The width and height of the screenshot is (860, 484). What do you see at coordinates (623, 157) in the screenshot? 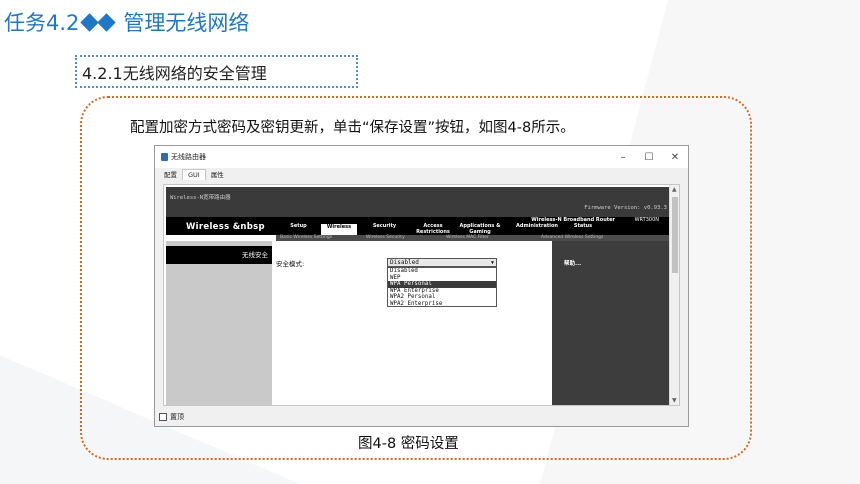
I see `minimize-button: –` at bounding box center [623, 157].